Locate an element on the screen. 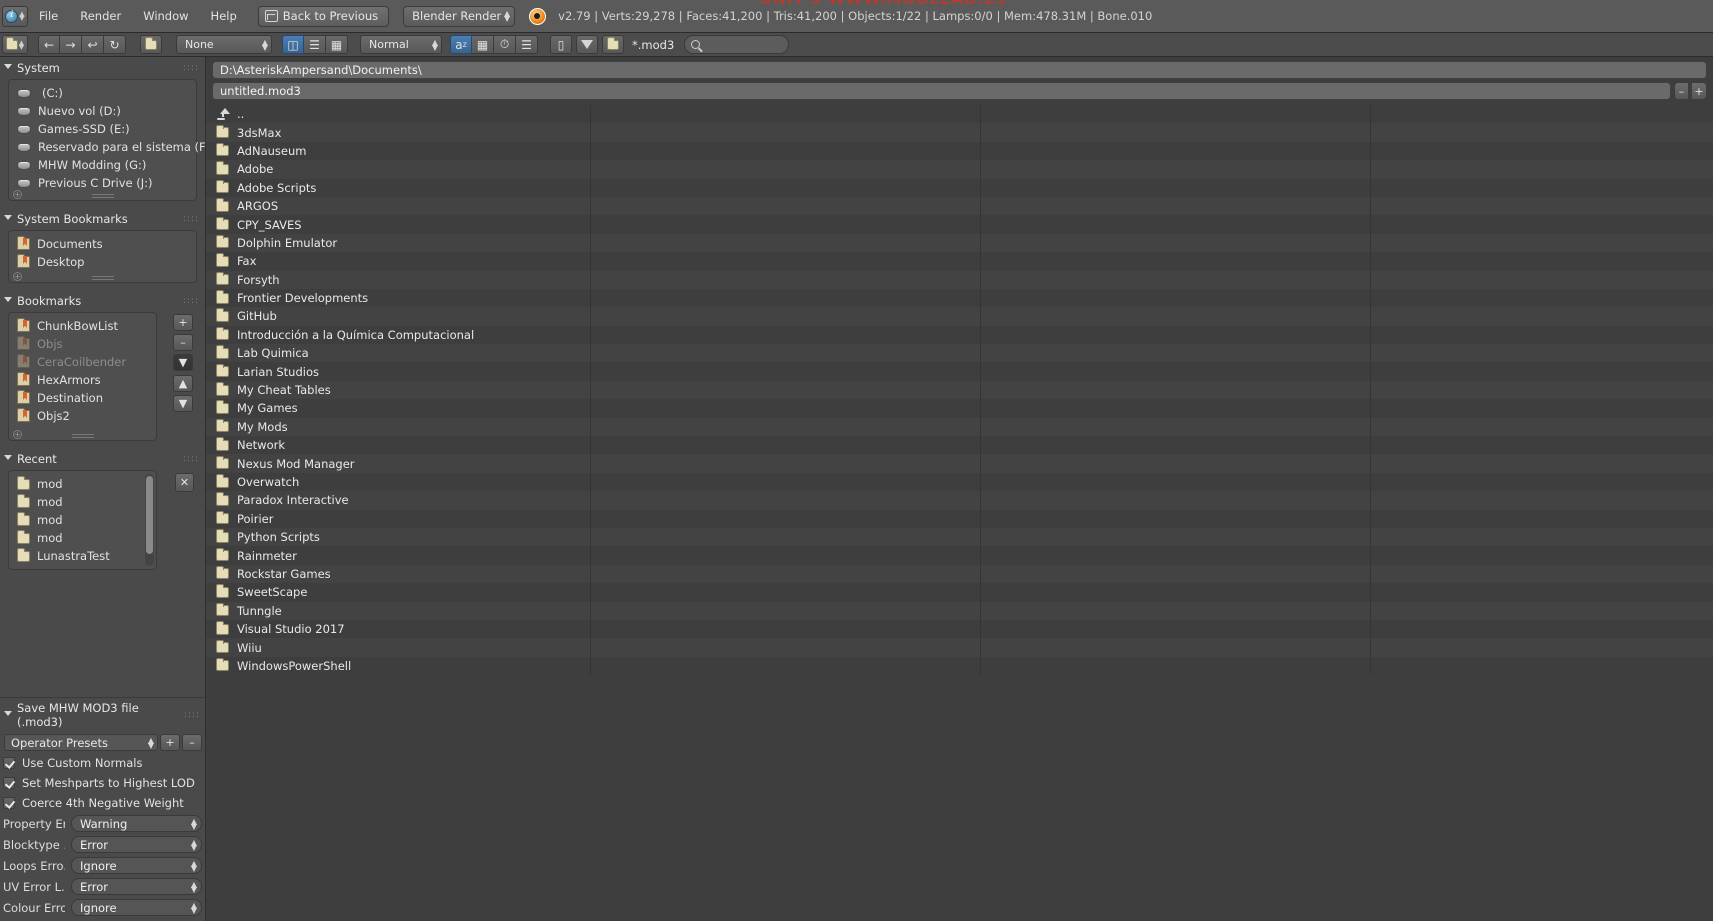 This screenshot has width=1713, height=921. file-row: Fax is located at coordinates (959, 261).